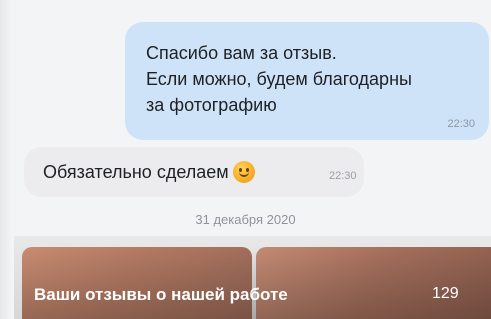 The image size is (491, 319). Describe the element at coordinates (161, 295) in the screenshot. I see `album-title: Ваши отзывы о нашей работе` at that location.